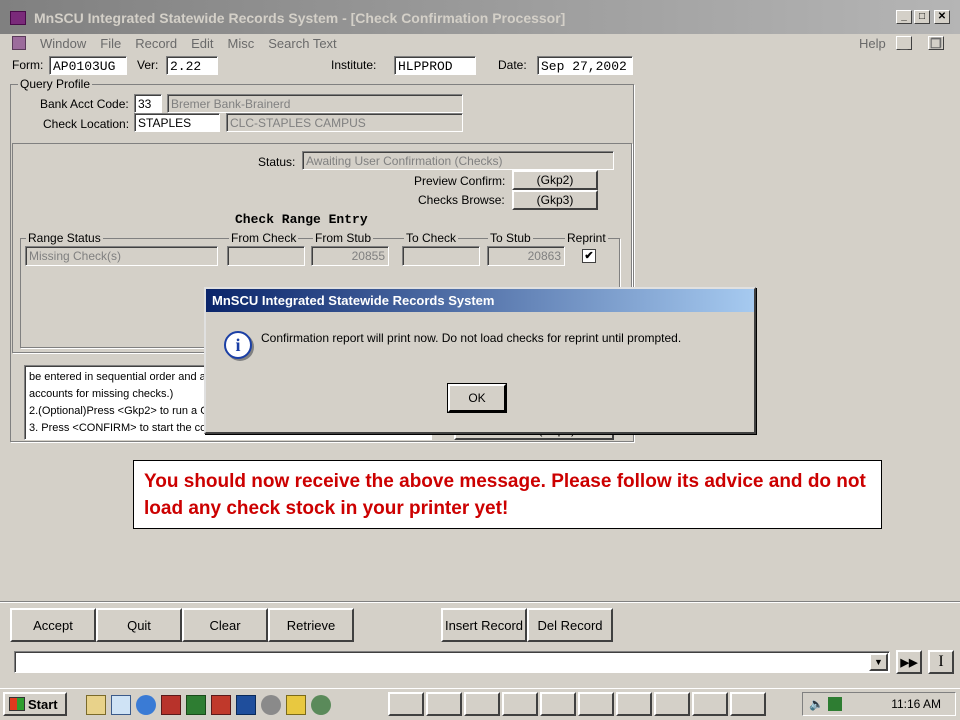 This screenshot has width=960, height=720. What do you see at coordinates (879, 704) in the screenshot?
I see `system-tray: 🔈 11:16 AM` at bounding box center [879, 704].